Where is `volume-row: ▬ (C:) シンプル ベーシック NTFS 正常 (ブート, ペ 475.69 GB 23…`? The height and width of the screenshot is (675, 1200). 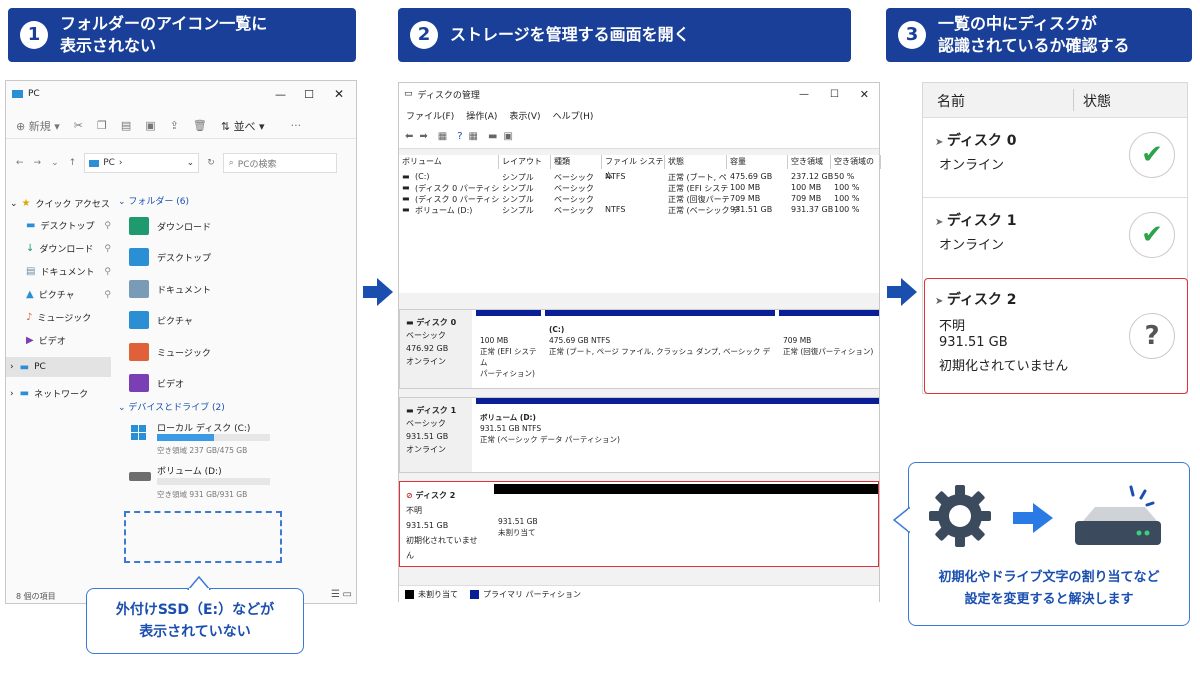 volume-row: ▬ (C:) シンプル ベーシック NTFS 正常 (ブート, ペ 475.69 GB 23… is located at coordinates (639, 177).